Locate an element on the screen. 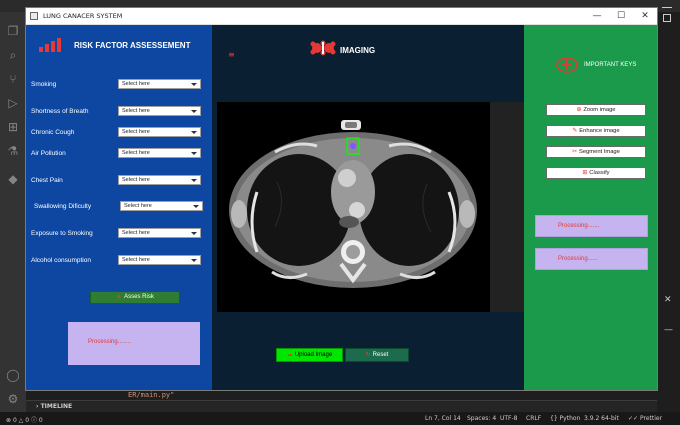 Image resolution: width=680 pixels, height=425 pixels. vscode-minimize-icon is located at coordinates (667, 7).